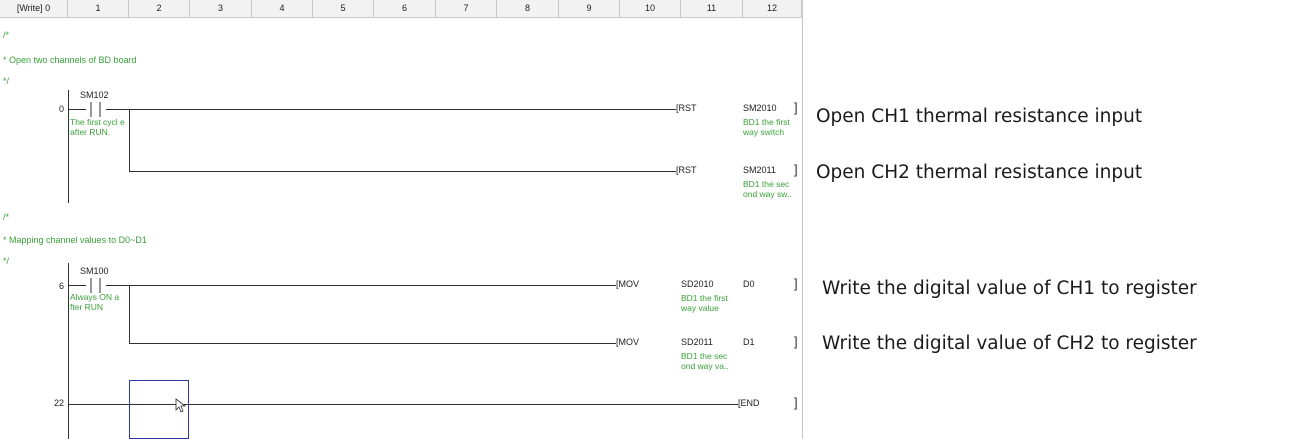 The image size is (1295, 439). What do you see at coordinates (58, 403) in the screenshot?
I see `step-number: 22` at bounding box center [58, 403].